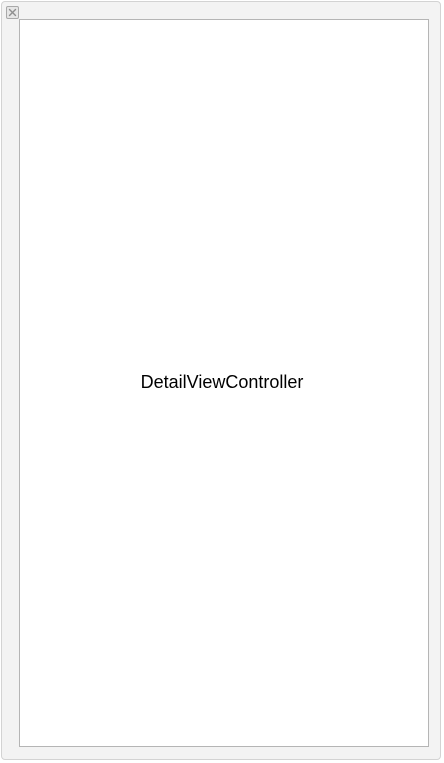 The width and height of the screenshot is (444, 763). I want to click on close-button, so click(12, 12).